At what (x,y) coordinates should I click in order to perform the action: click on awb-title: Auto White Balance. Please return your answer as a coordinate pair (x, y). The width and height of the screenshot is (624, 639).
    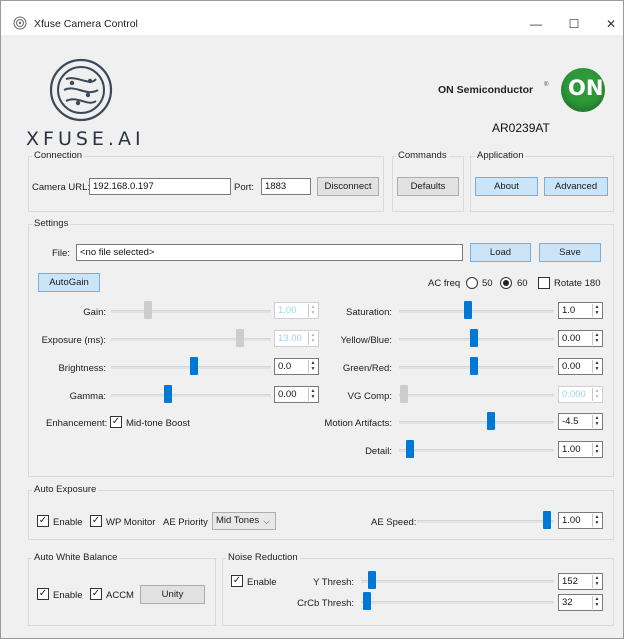
    Looking at the image, I should click on (76, 557).